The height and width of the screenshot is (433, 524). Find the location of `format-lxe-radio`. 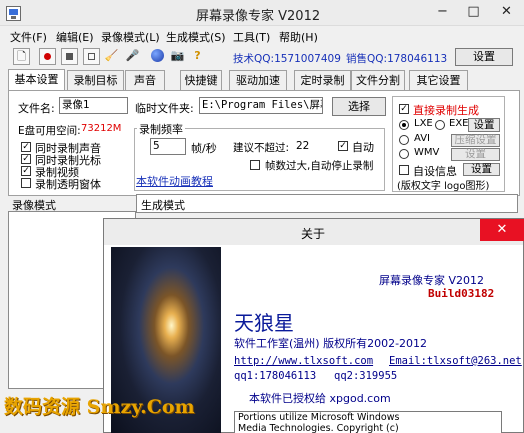

format-lxe-radio is located at coordinates (404, 125).